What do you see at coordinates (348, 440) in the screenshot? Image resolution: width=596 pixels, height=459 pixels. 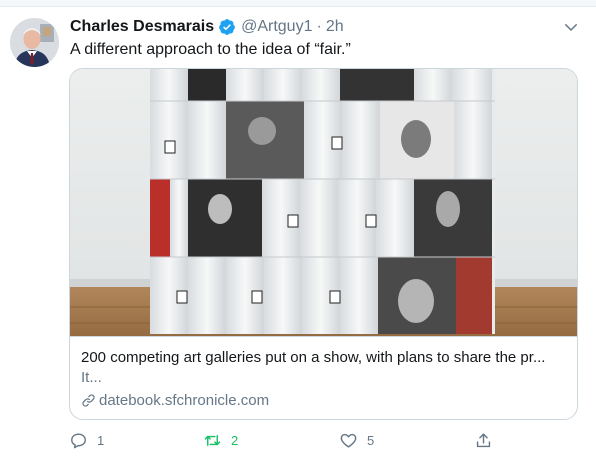 I see `heart-icon` at bounding box center [348, 440].